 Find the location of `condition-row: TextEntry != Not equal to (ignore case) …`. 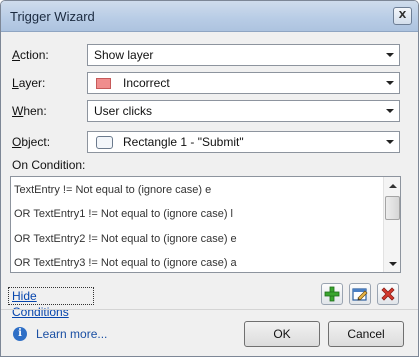

condition-row: TextEntry != Not equal to (ignore case) … is located at coordinates (112, 190).